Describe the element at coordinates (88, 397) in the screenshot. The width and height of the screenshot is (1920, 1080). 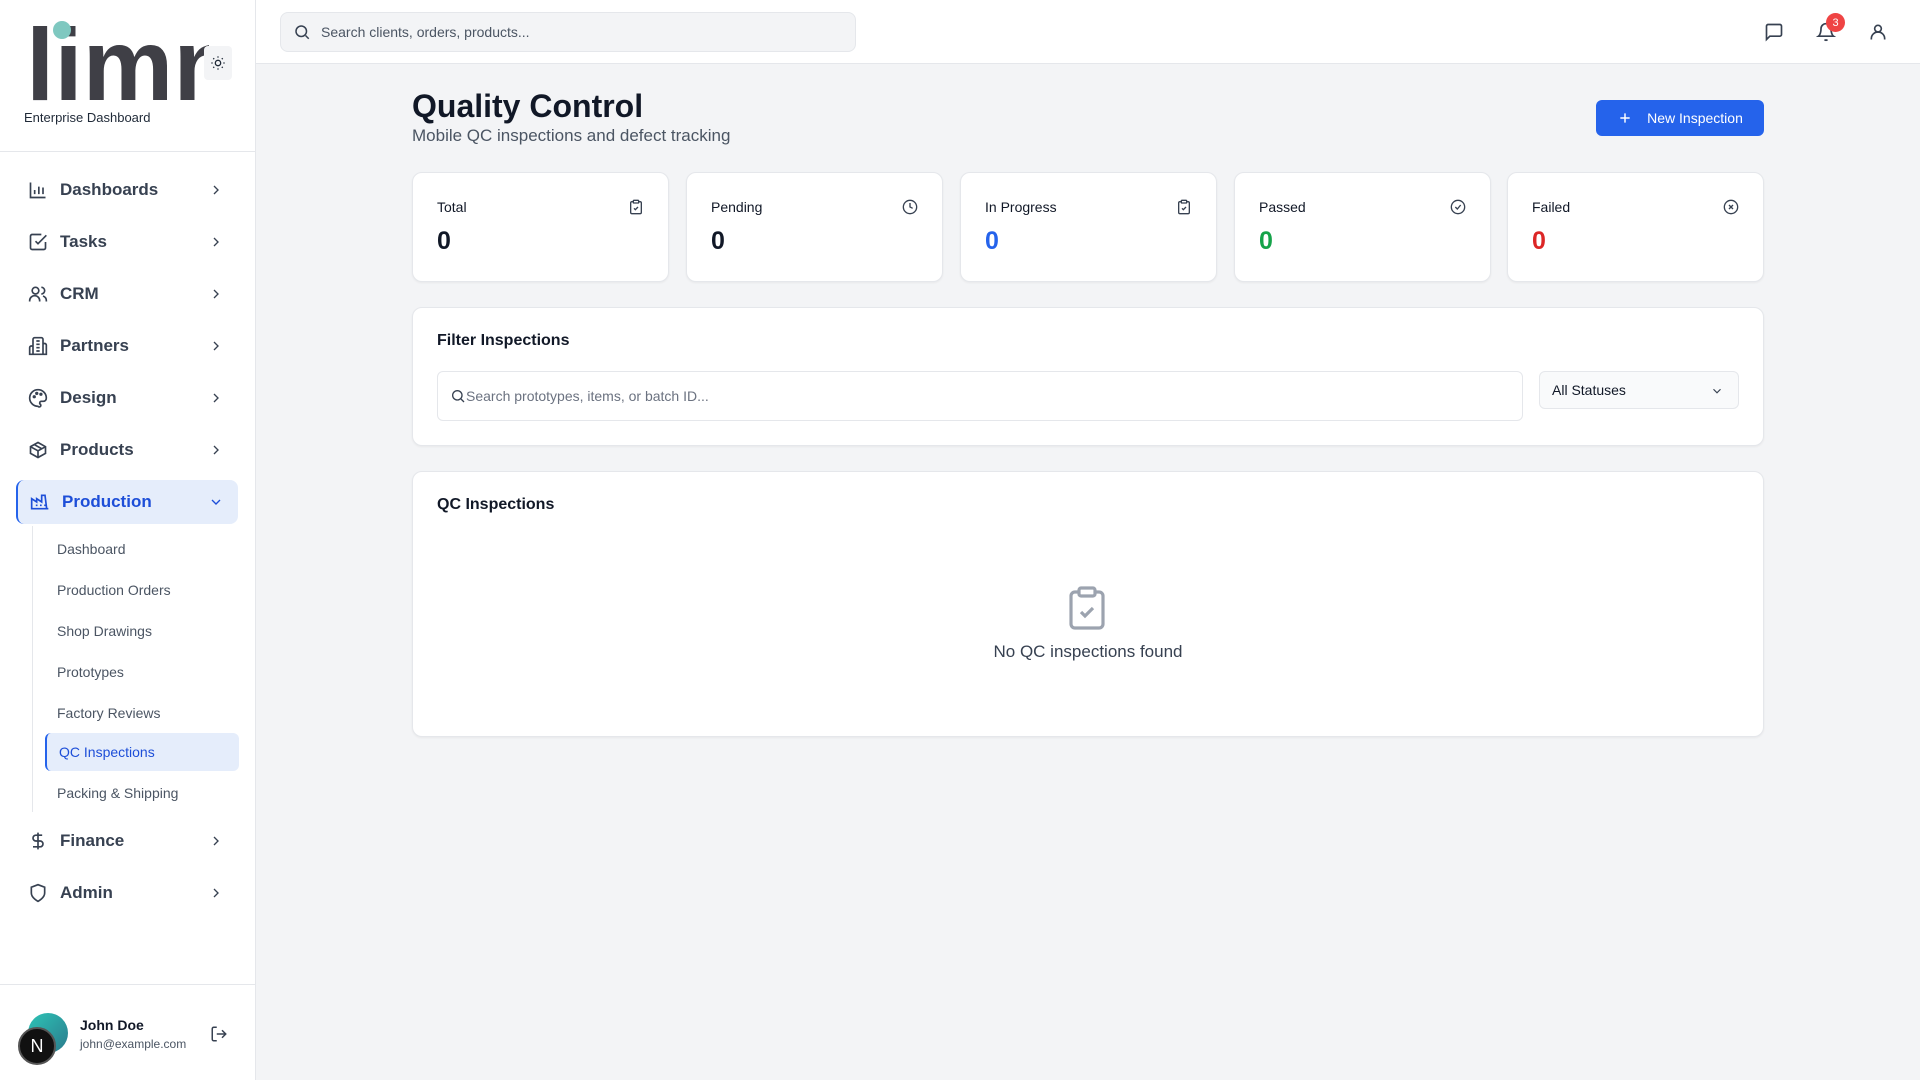
I see `sidebar-item-label: Design` at that location.